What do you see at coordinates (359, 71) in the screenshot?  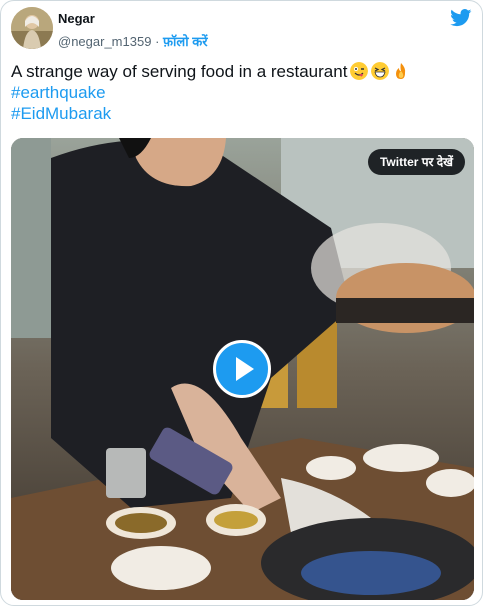 I see `winking-tongue-face-icon` at bounding box center [359, 71].